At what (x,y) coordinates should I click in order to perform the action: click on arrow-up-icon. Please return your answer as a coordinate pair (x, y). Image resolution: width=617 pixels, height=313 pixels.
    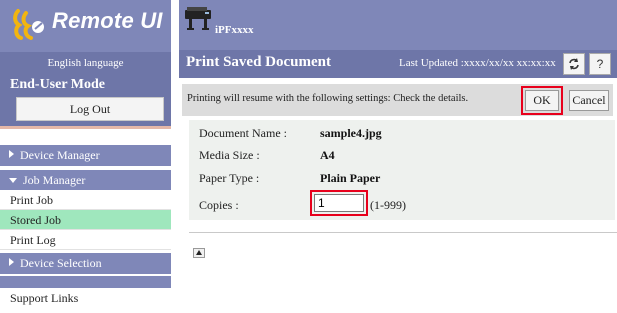
    Looking at the image, I should click on (199, 252).